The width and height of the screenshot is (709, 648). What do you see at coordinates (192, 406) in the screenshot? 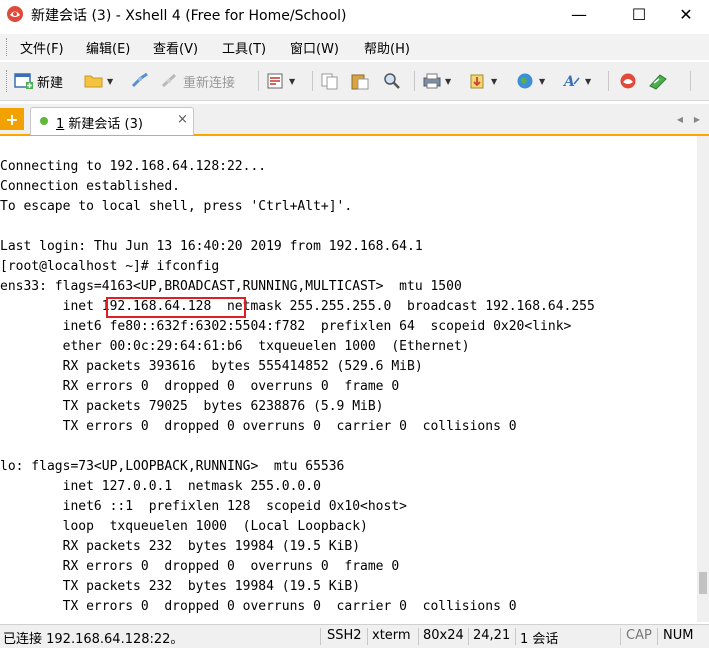
I see `terminal-line: TX packets 79025 bytes 6238876 (5.9 MiB)` at bounding box center [192, 406].